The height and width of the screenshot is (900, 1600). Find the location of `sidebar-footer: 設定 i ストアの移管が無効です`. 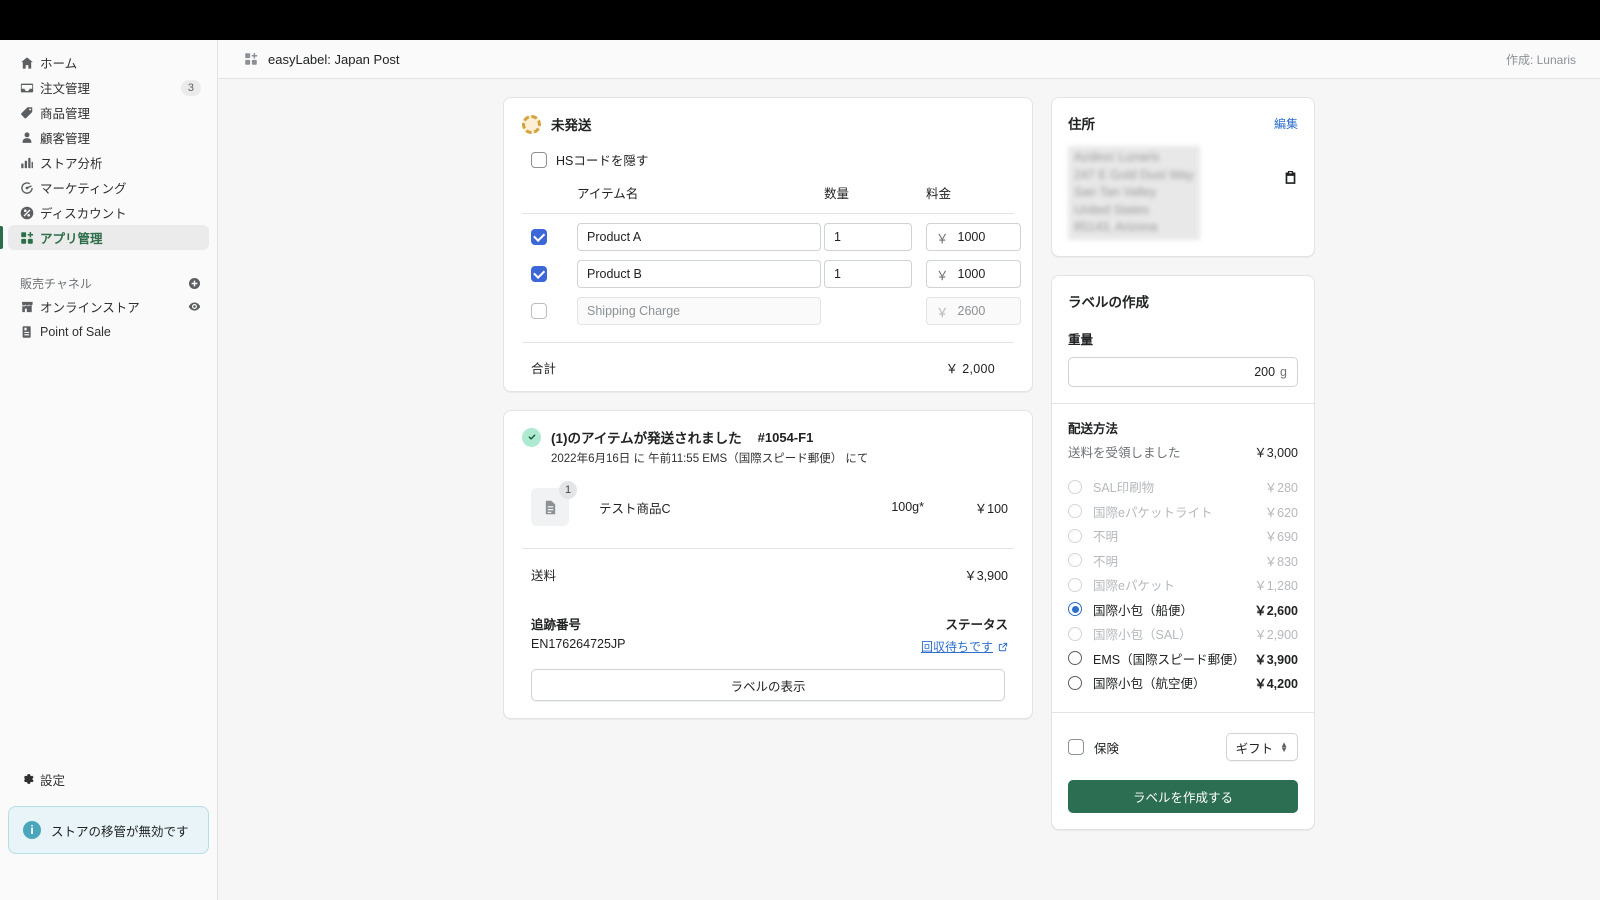

sidebar-footer: 設定 i ストアの移管が無効です is located at coordinates (108, 833).